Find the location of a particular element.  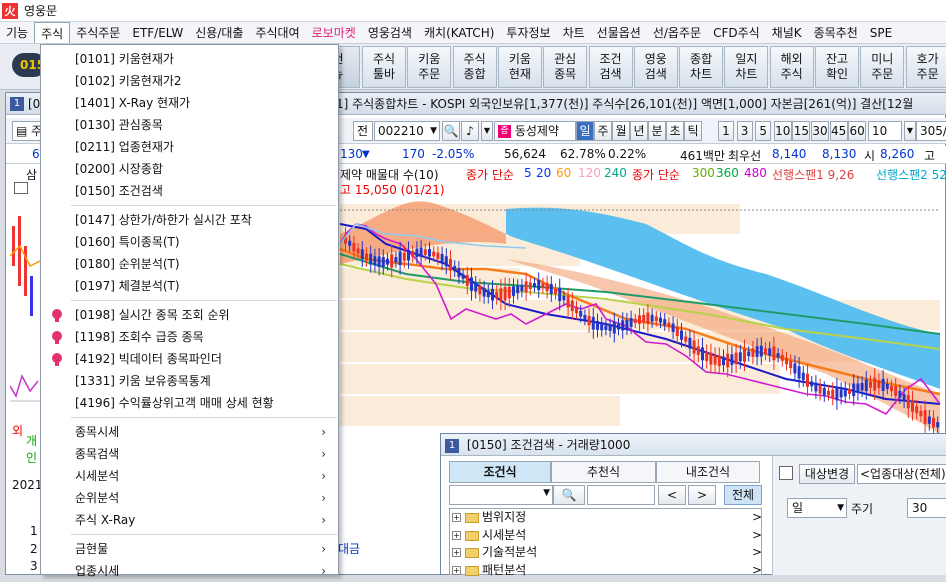

menu-item: 투자정보 is located at coordinates (528, 32).